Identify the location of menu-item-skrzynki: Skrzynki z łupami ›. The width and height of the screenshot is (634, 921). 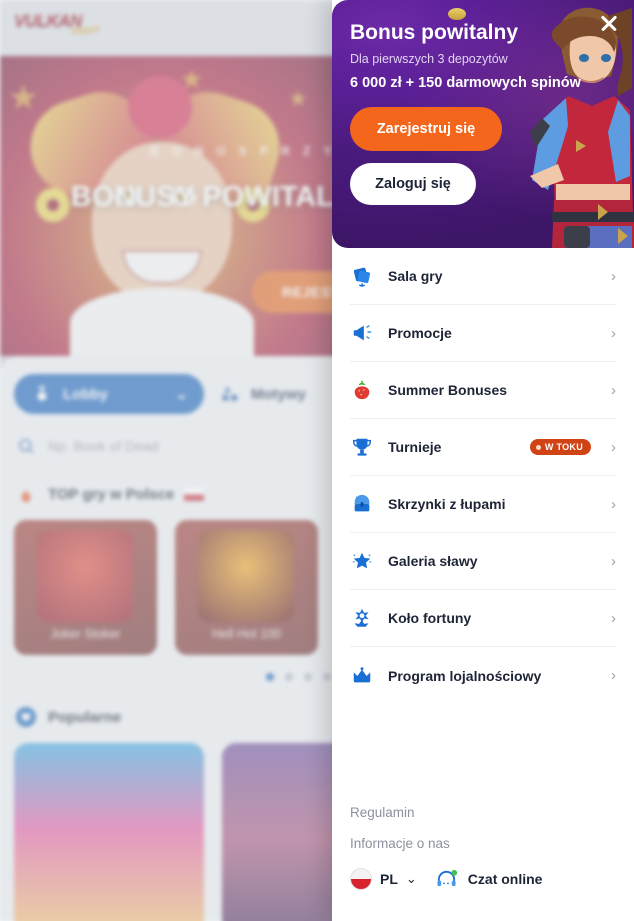
(483, 504).